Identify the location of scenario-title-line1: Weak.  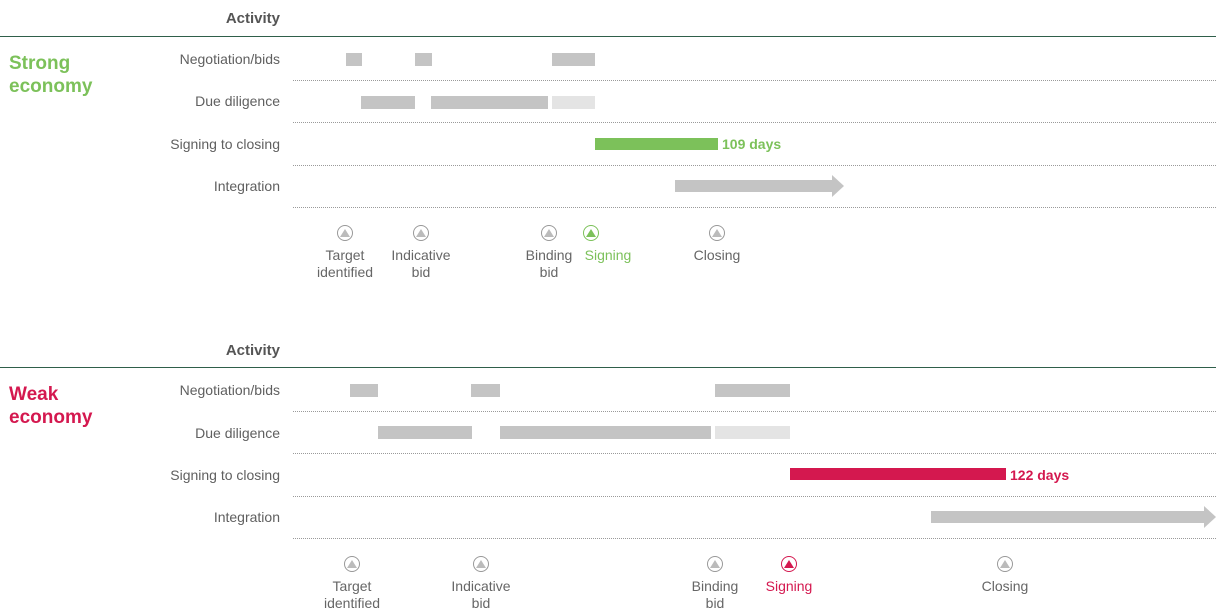
(34, 394).